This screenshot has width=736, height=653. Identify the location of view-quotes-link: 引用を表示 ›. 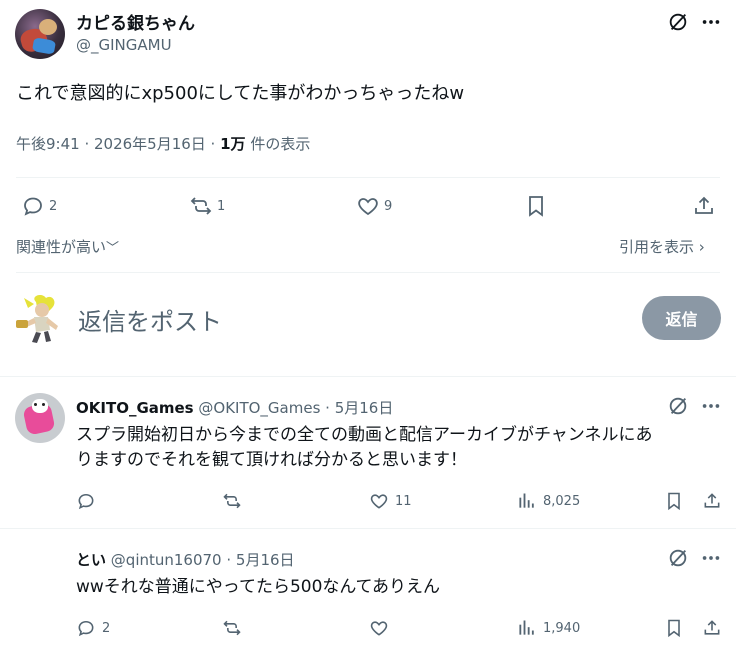
(662, 246).